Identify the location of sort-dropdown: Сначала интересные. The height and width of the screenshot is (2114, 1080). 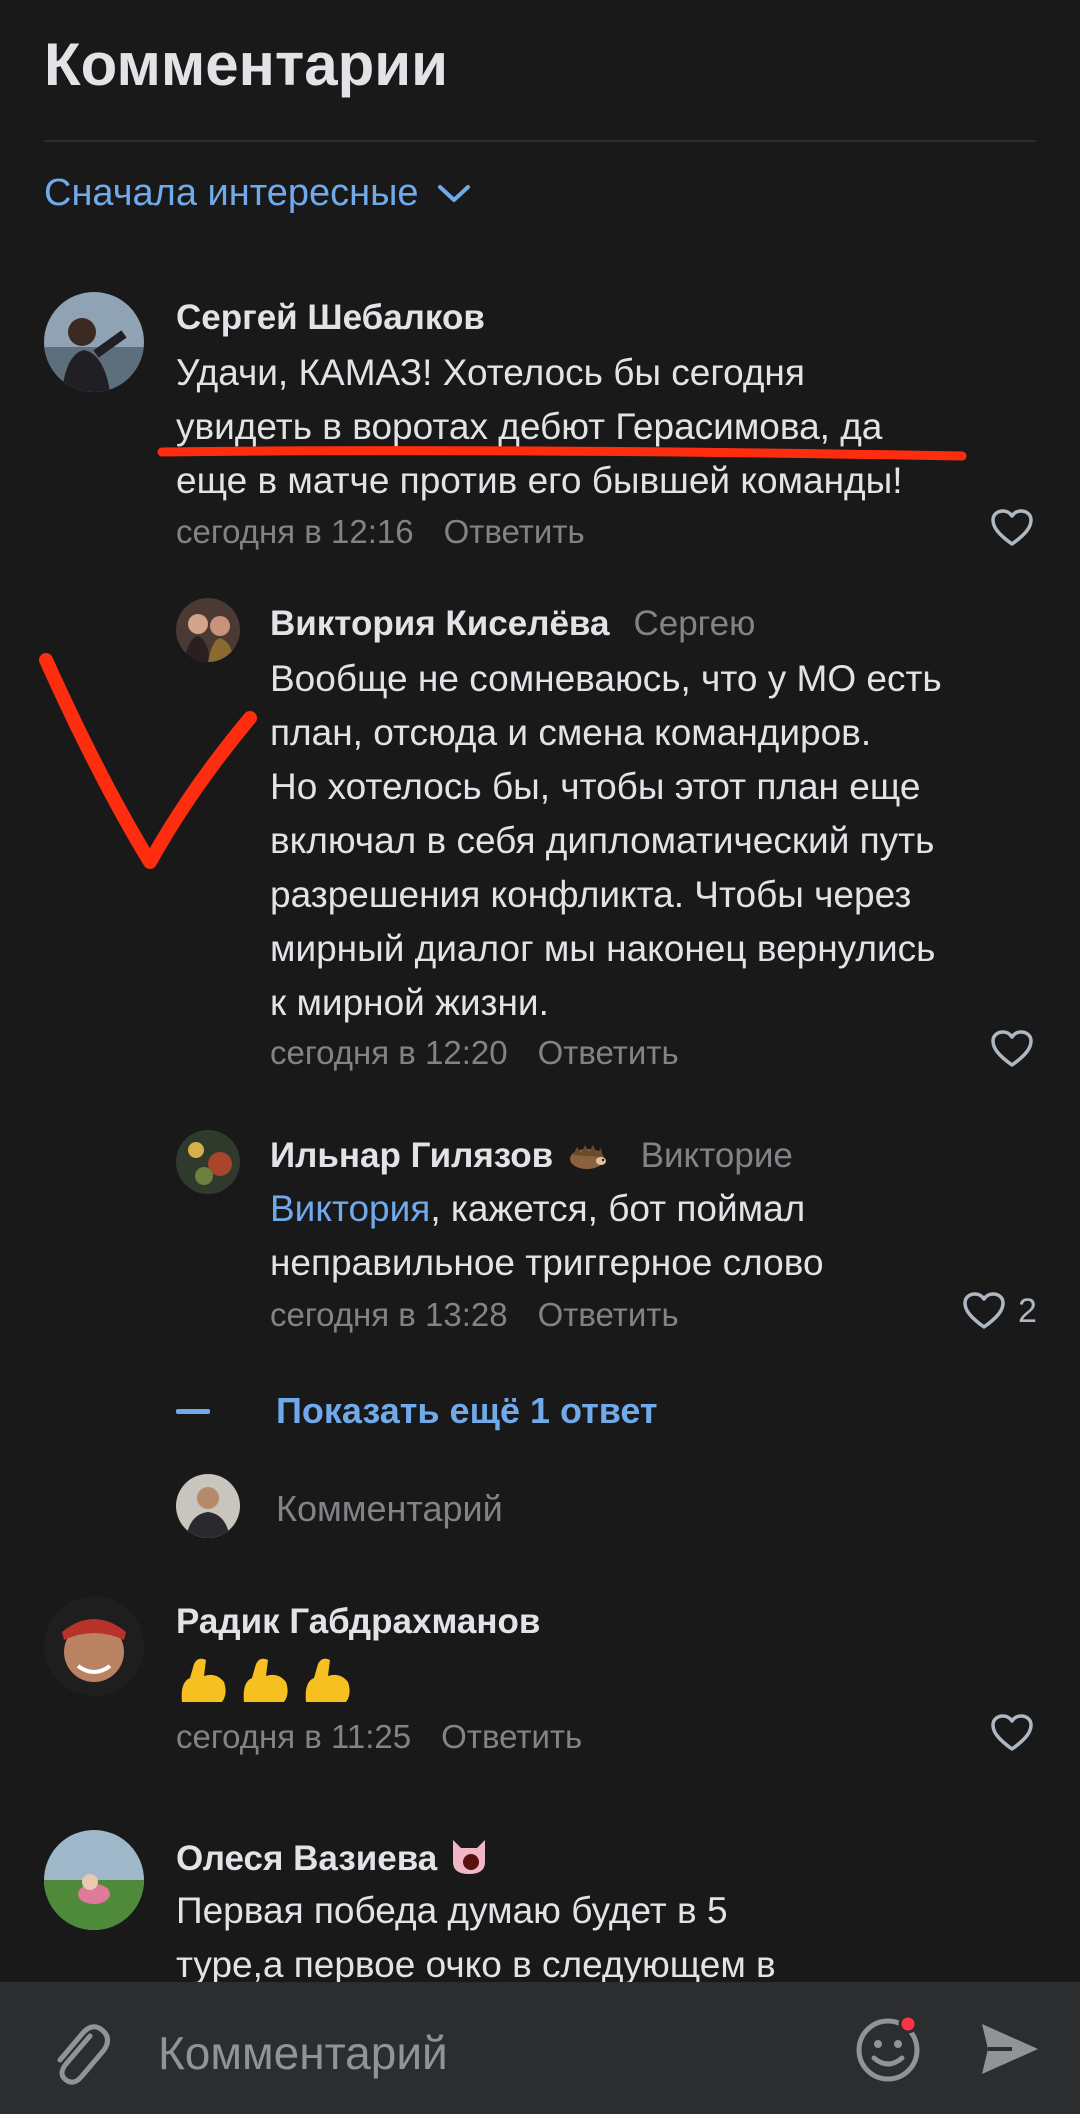
(257, 193).